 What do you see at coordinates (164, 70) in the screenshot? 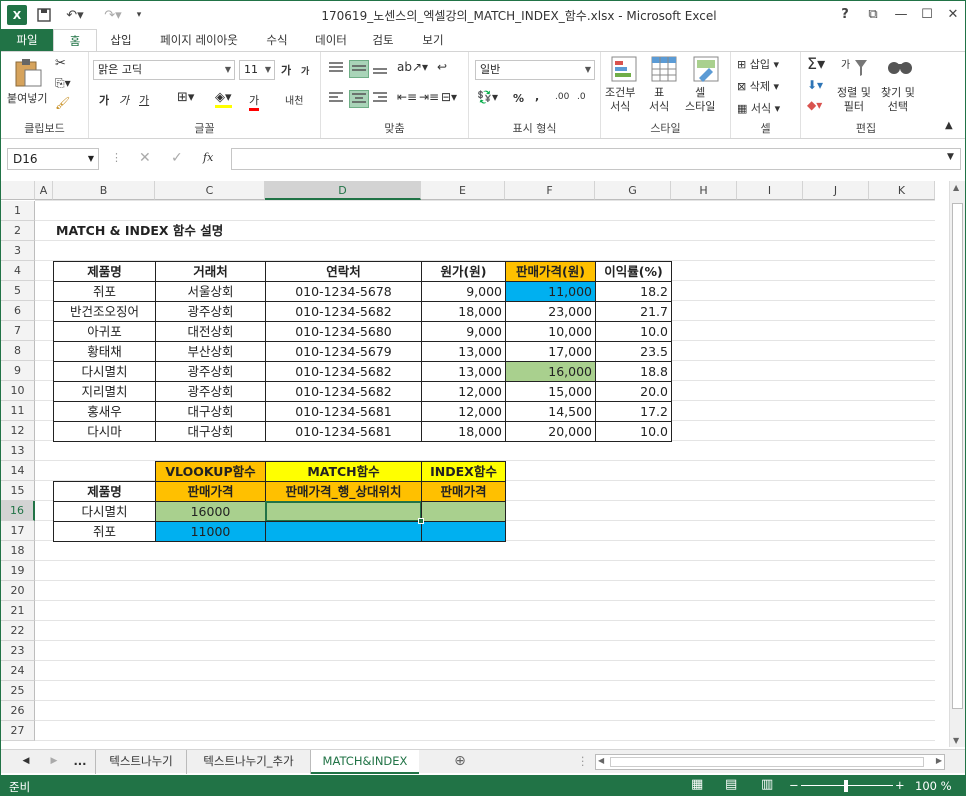
I see `font-name-select: 맑은 고딕 ▼` at bounding box center [164, 70].